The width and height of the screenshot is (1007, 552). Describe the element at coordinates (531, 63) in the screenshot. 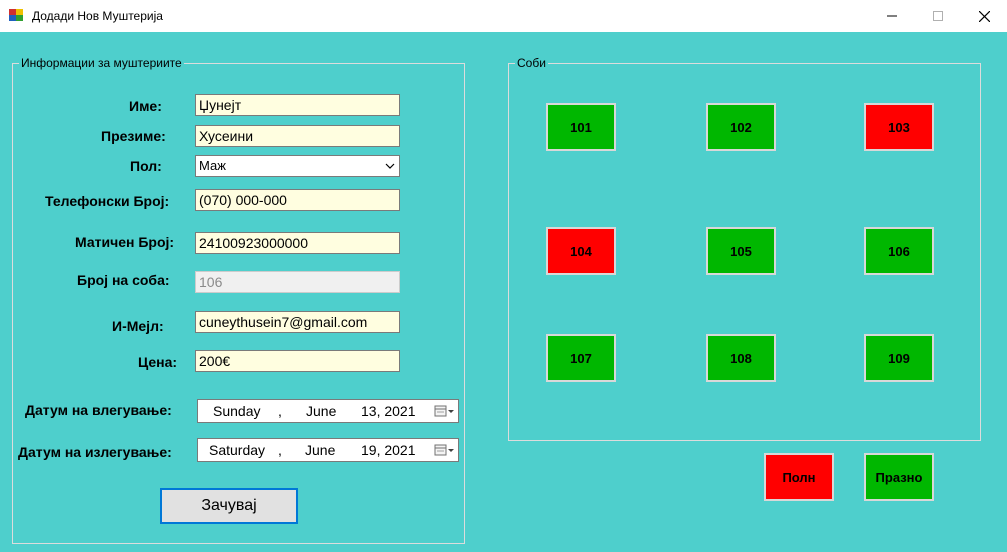

I see `rooms-legend: Соби` at that location.